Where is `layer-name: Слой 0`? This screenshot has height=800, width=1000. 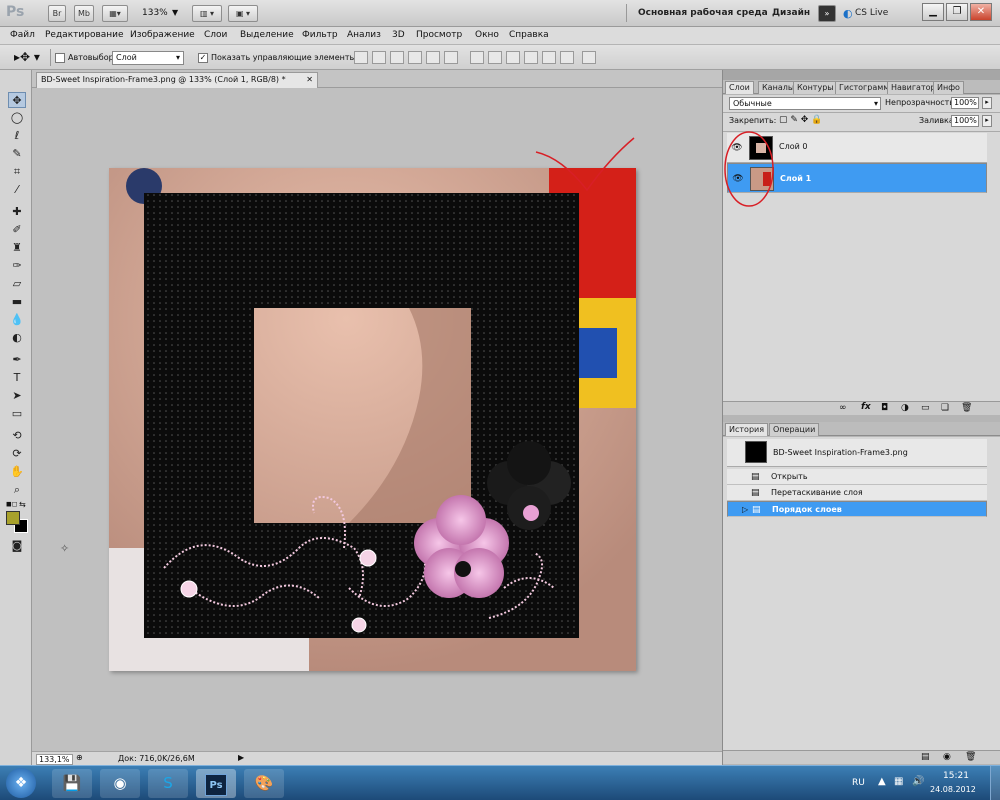
layer-name: Слой 0 is located at coordinates (793, 146).